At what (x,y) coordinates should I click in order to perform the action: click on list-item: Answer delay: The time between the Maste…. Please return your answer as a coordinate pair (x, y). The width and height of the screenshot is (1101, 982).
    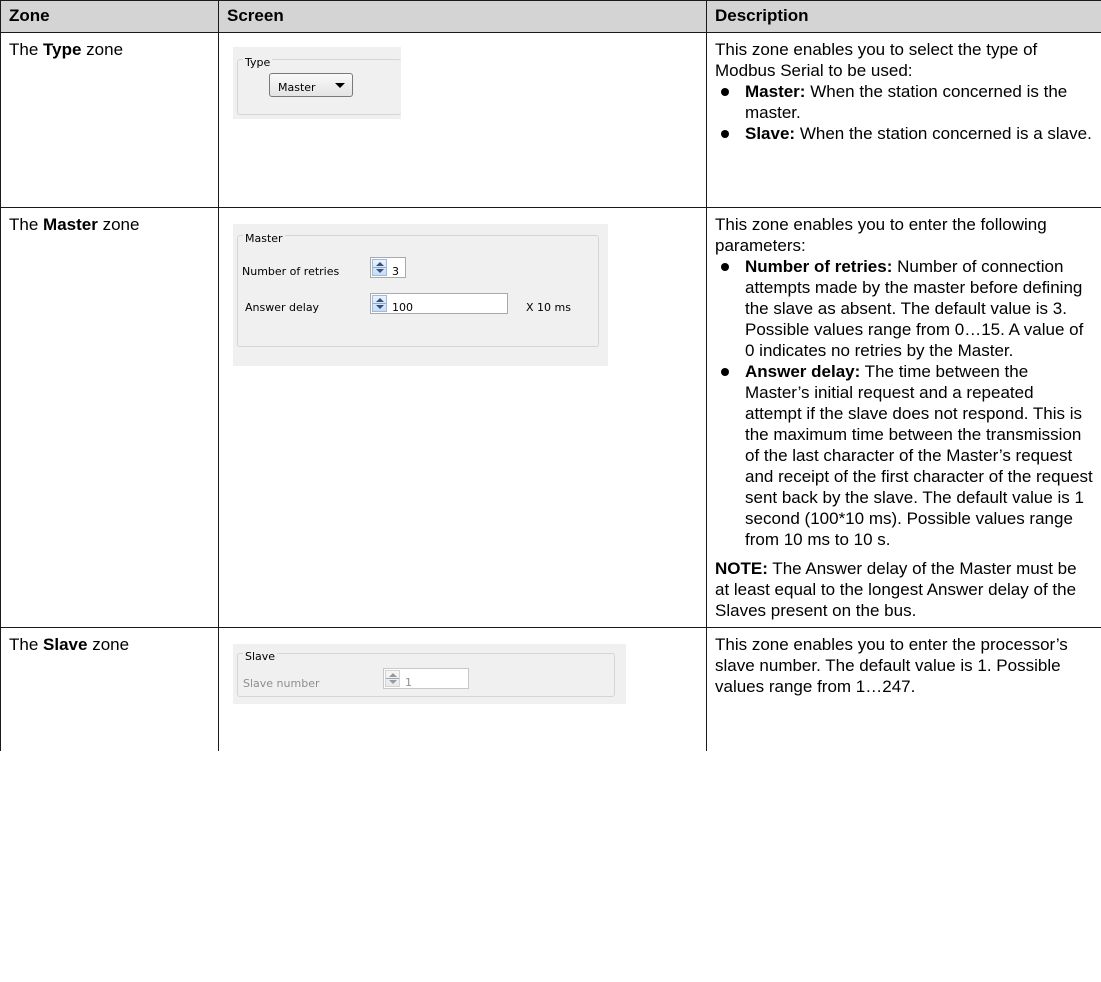
    Looking at the image, I should click on (904, 455).